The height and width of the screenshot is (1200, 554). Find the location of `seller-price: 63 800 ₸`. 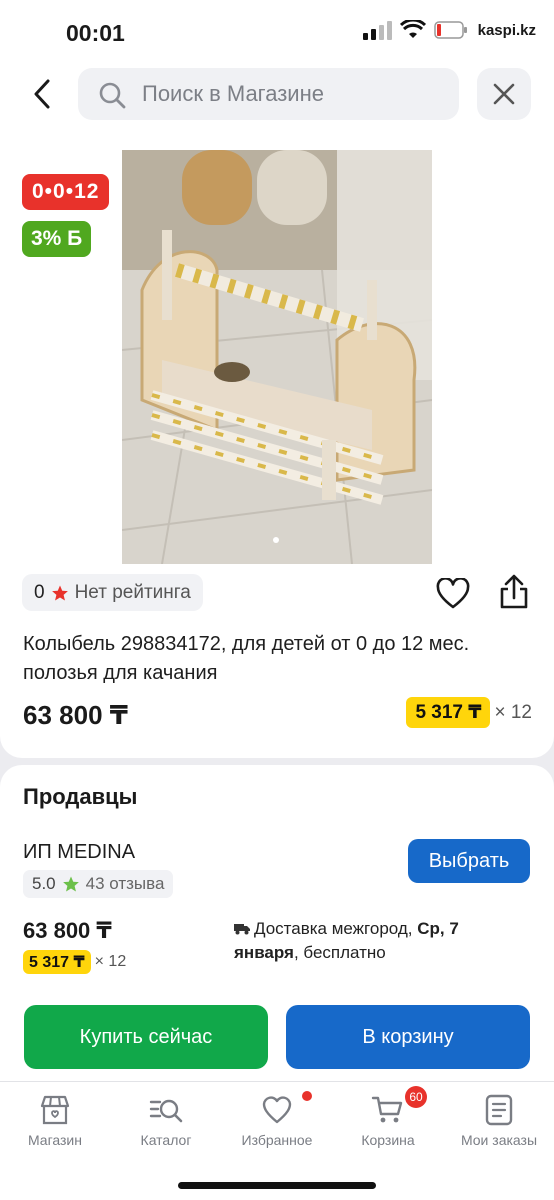

seller-price: 63 800 ₸ is located at coordinates (67, 930).